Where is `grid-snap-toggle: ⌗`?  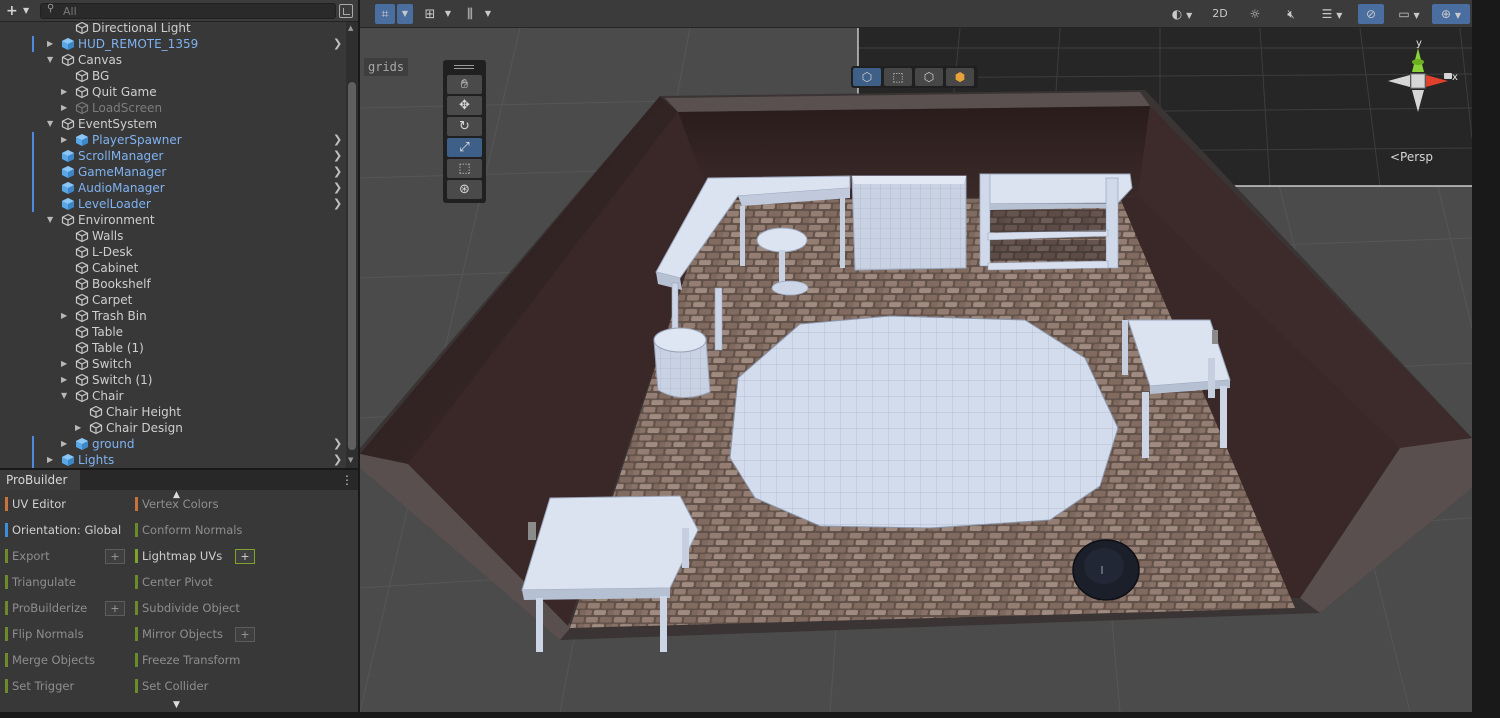
grid-snap-toggle: ⌗ is located at coordinates (385, 14).